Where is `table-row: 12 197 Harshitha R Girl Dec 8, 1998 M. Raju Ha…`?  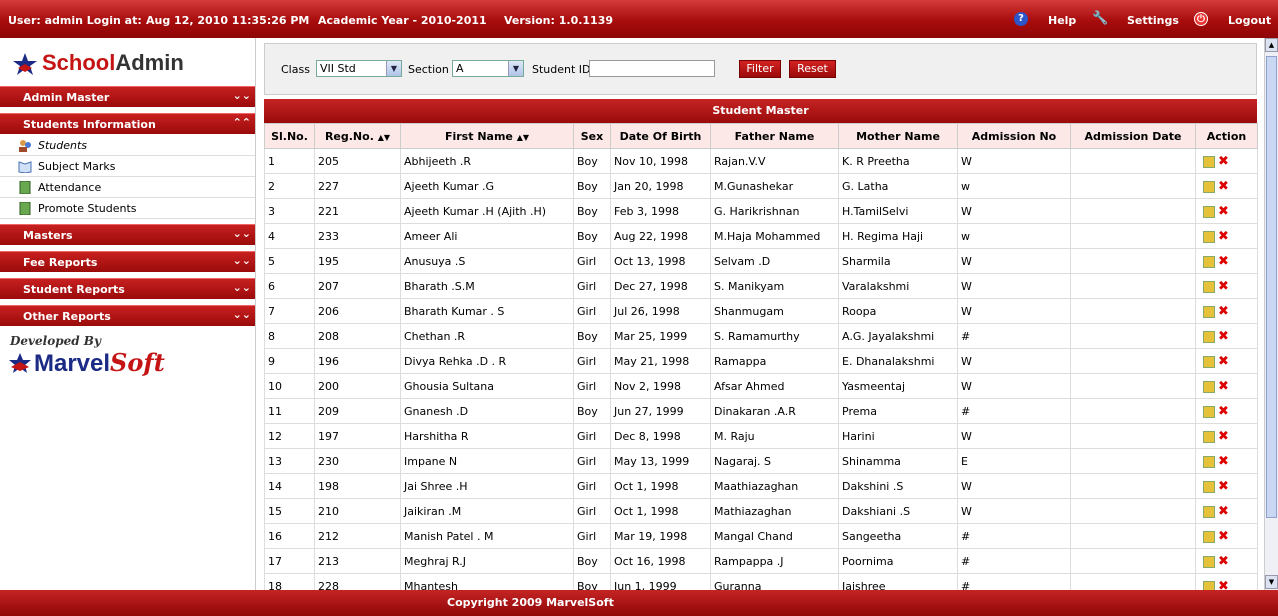 table-row: 12 197 Harshitha R Girl Dec 8, 1998 M. Raju Ha… is located at coordinates (761, 436).